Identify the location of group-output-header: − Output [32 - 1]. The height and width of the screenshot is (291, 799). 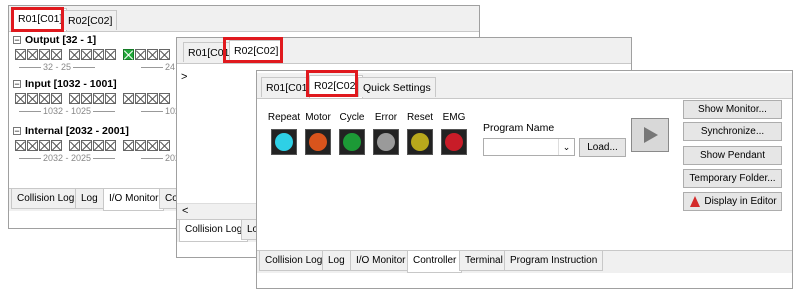
(54, 40).